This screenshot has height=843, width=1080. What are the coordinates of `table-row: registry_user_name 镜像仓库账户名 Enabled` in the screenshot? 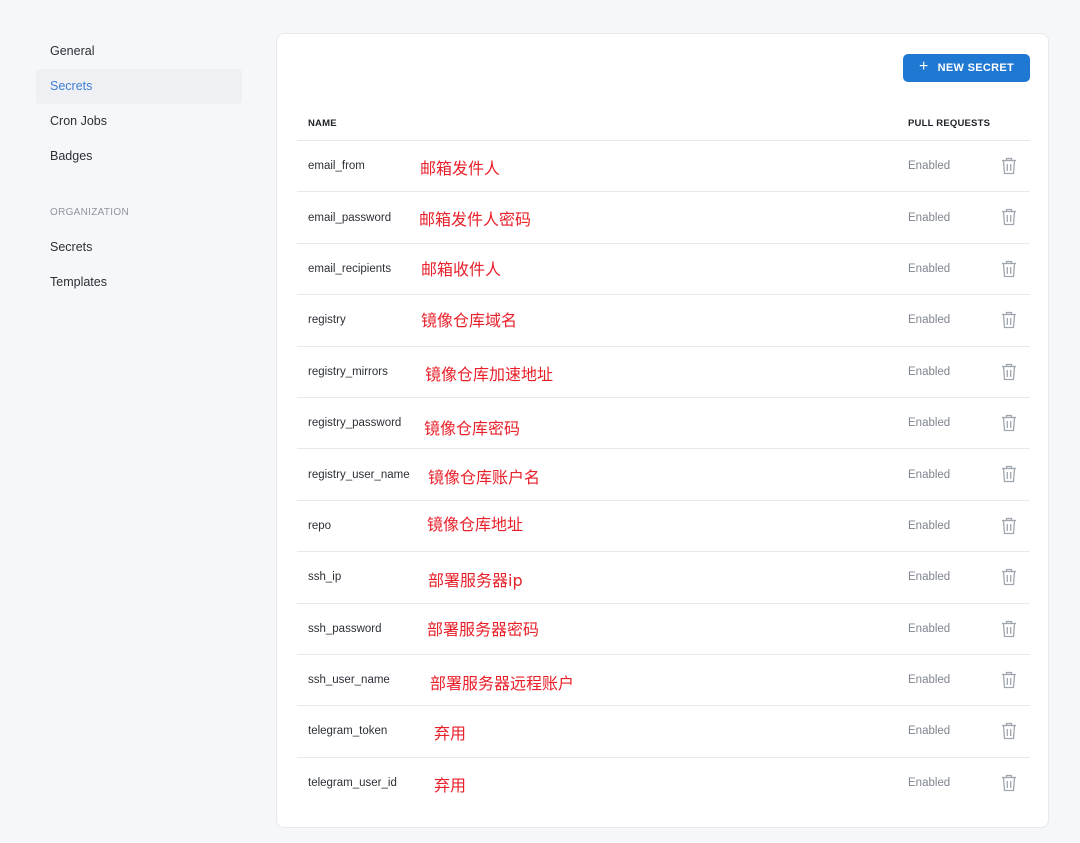 It's located at (663, 475).